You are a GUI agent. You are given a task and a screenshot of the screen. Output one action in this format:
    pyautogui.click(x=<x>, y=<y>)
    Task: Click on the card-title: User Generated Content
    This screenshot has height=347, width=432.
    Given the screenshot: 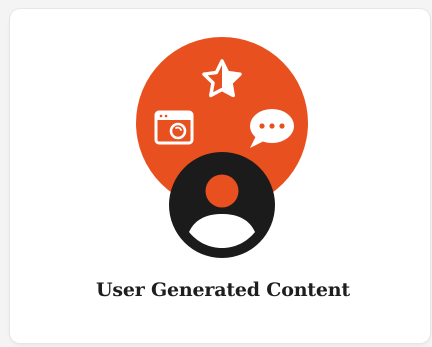 What is the action you would take?
    pyautogui.click(x=223, y=290)
    